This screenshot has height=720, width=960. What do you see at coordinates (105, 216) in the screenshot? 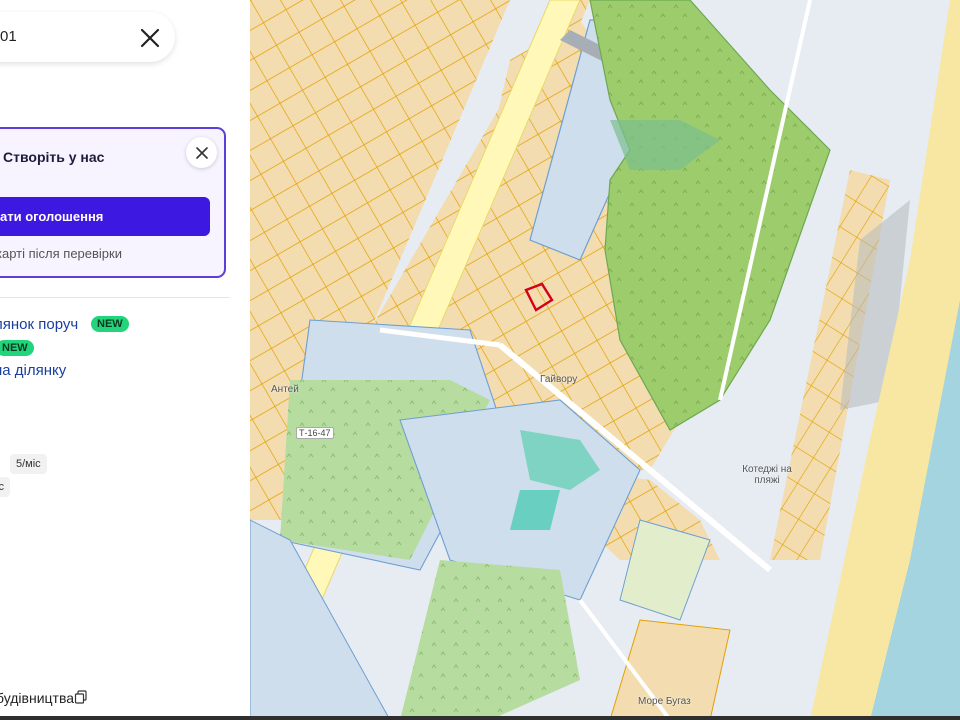
I see `create-listing-button: ати оголошення` at bounding box center [105, 216].